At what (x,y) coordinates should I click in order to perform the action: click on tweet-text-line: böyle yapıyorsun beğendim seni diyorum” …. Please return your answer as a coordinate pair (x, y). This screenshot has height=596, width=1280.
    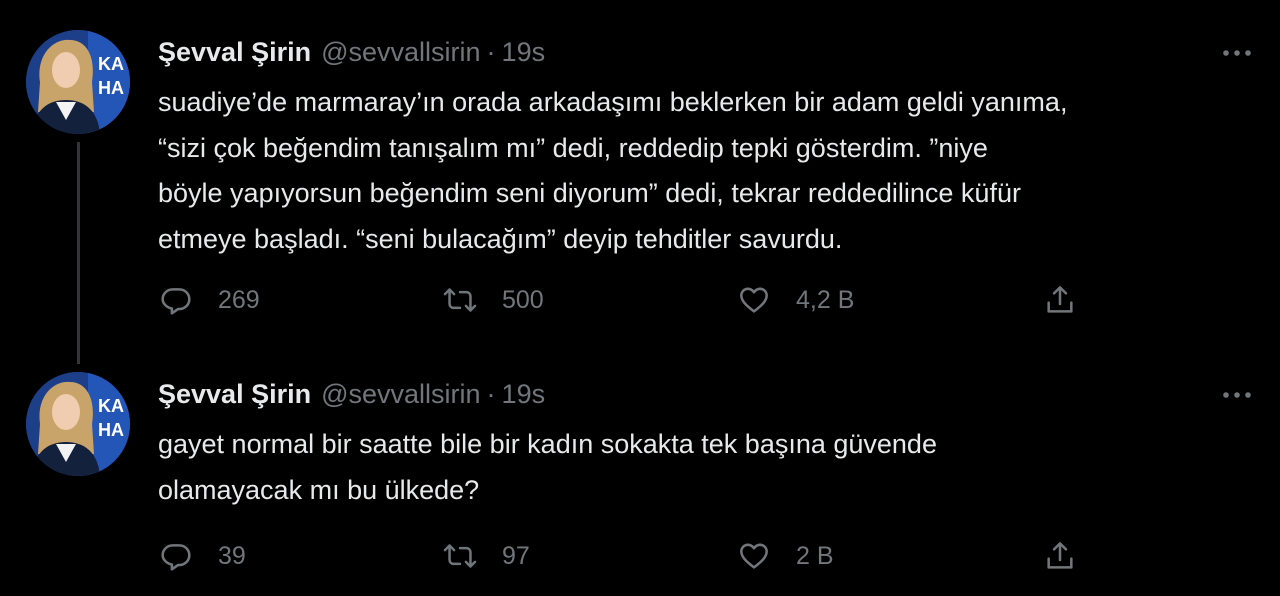
    Looking at the image, I should click on (589, 193).